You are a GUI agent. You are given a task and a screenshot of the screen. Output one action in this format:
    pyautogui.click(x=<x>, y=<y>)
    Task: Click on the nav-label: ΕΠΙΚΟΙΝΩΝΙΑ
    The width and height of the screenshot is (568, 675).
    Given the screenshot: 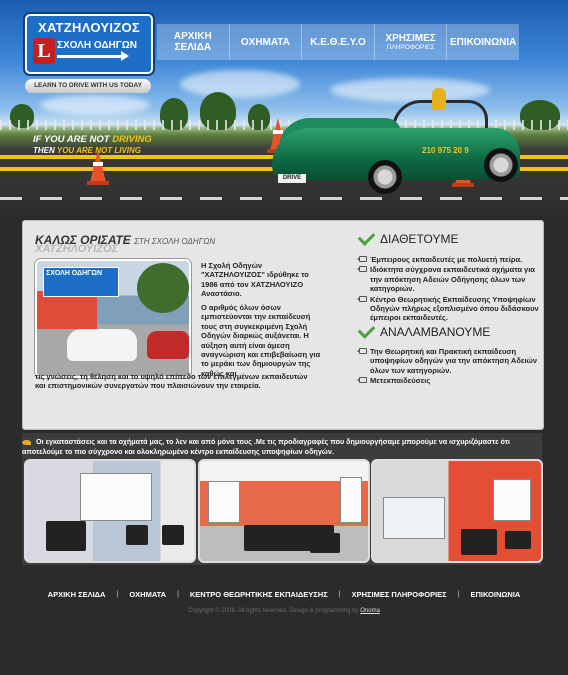 What is the action you would take?
    pyautogui.click(x=483, y=42)
    